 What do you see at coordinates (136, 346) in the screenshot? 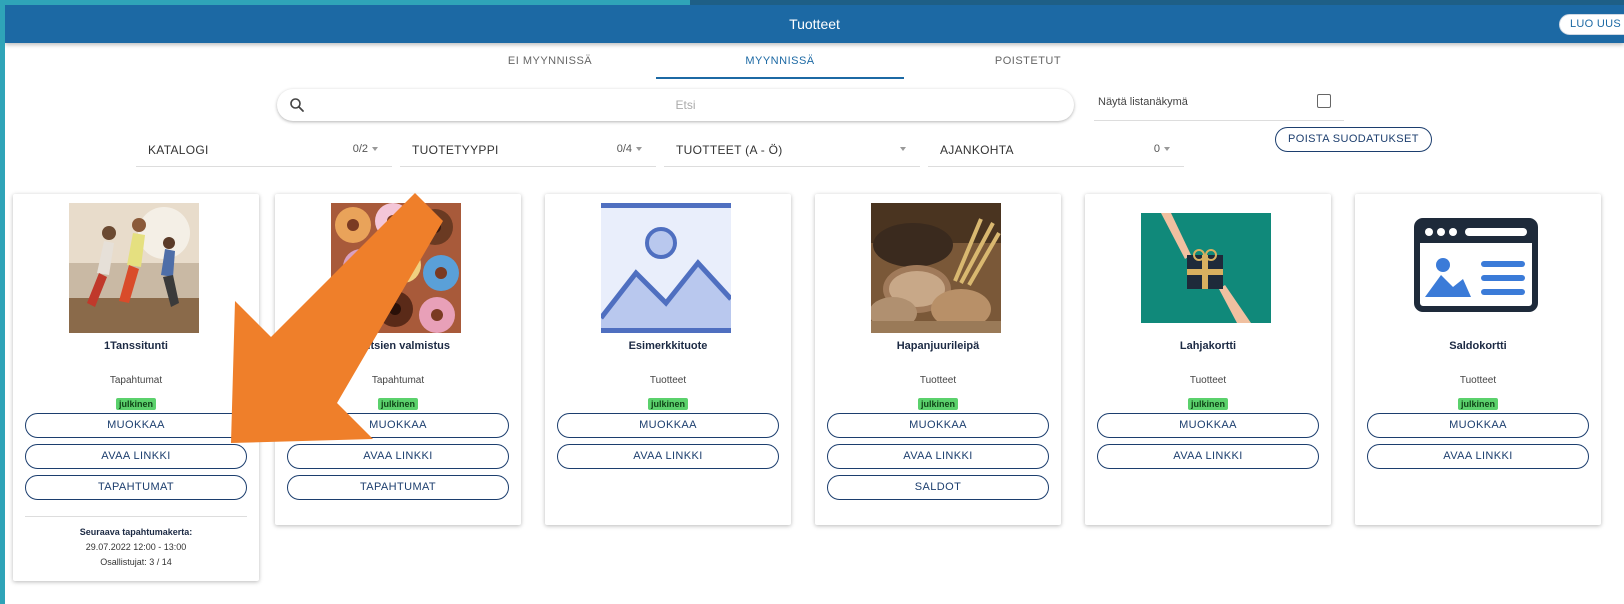
I see `product-name: 1Tanssitunti` at bounding box center [136, 346].